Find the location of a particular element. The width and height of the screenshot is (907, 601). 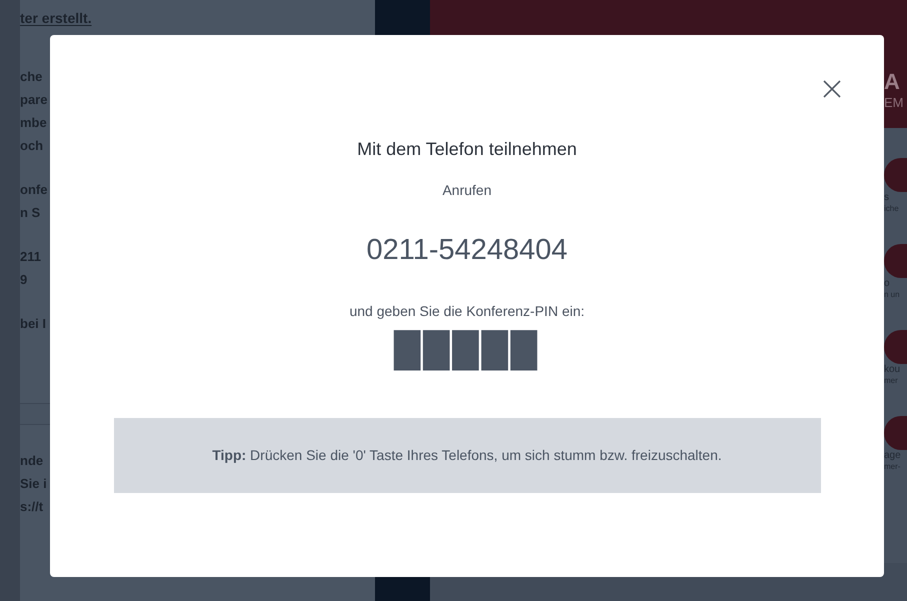

phone-number: 0211-54248404 is located at coordinates (467, 250).